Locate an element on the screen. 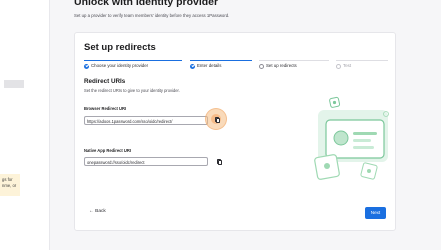 This screenshot has height=250, width=441. step-enter-details: Enter details is located at coordinates (221, 64).